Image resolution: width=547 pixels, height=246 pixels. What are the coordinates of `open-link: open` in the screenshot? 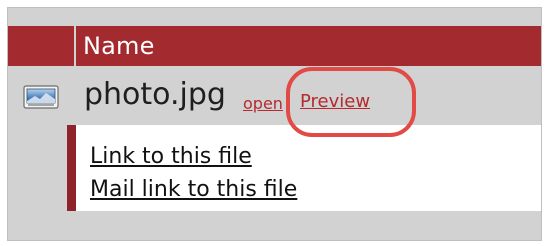 It's located at (263, 104).